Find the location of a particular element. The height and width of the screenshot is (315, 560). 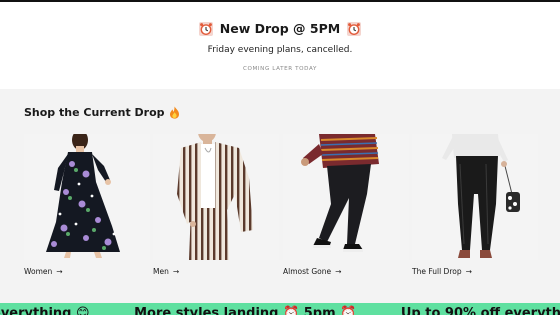

women-product-image is located at coordinates (87, 197).